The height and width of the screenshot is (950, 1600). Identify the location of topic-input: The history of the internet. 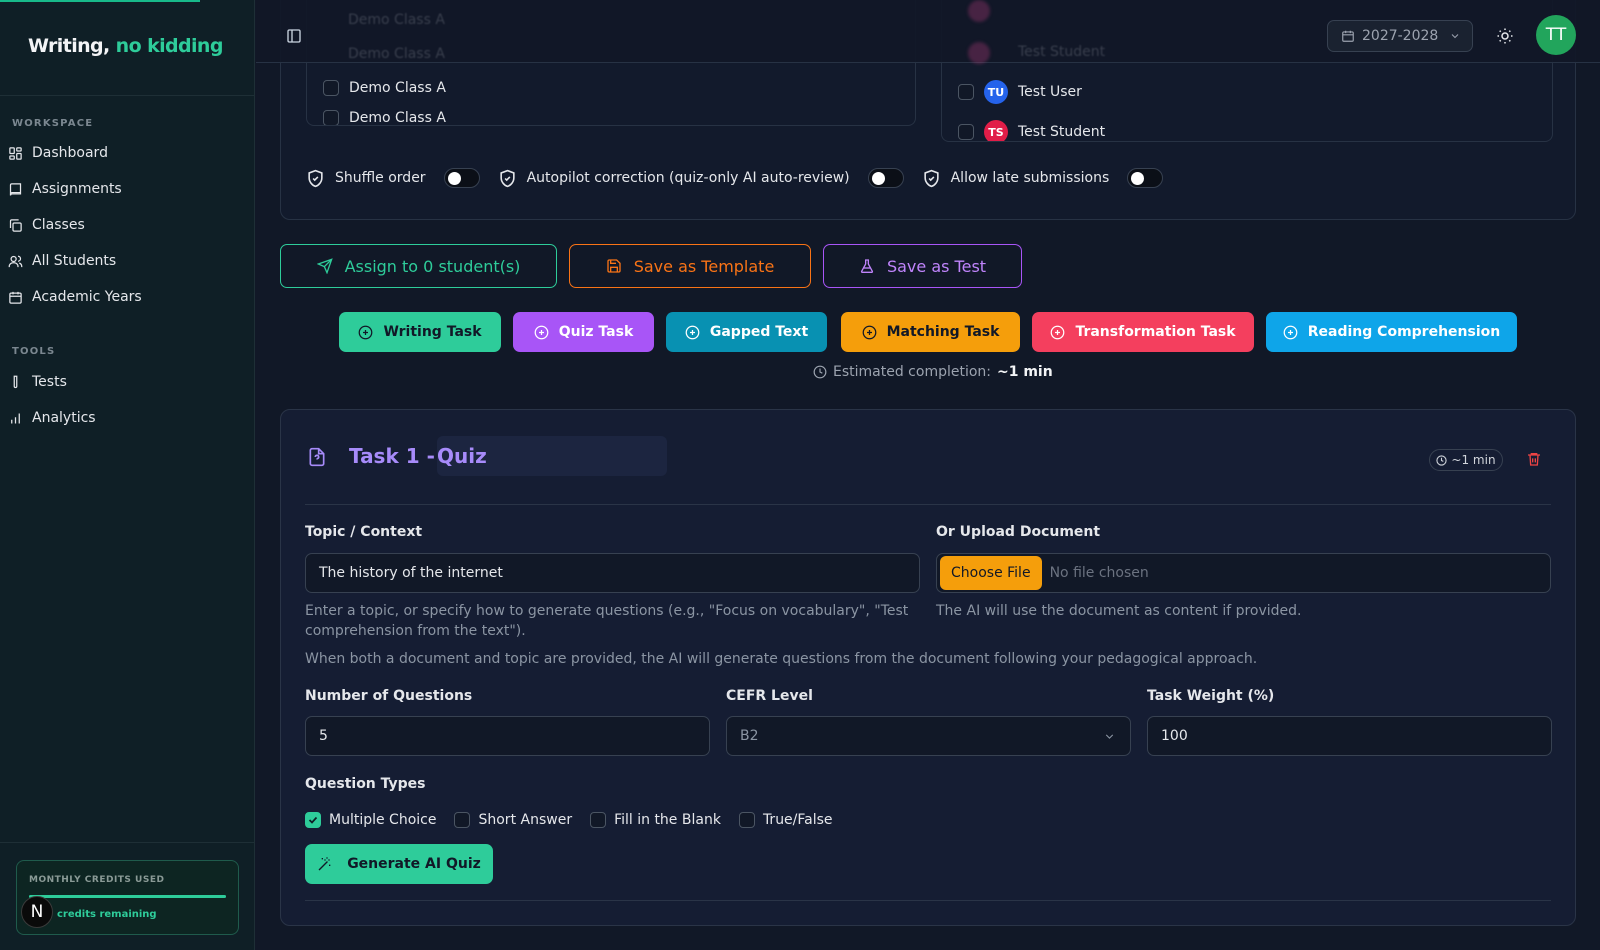
(612, 573).